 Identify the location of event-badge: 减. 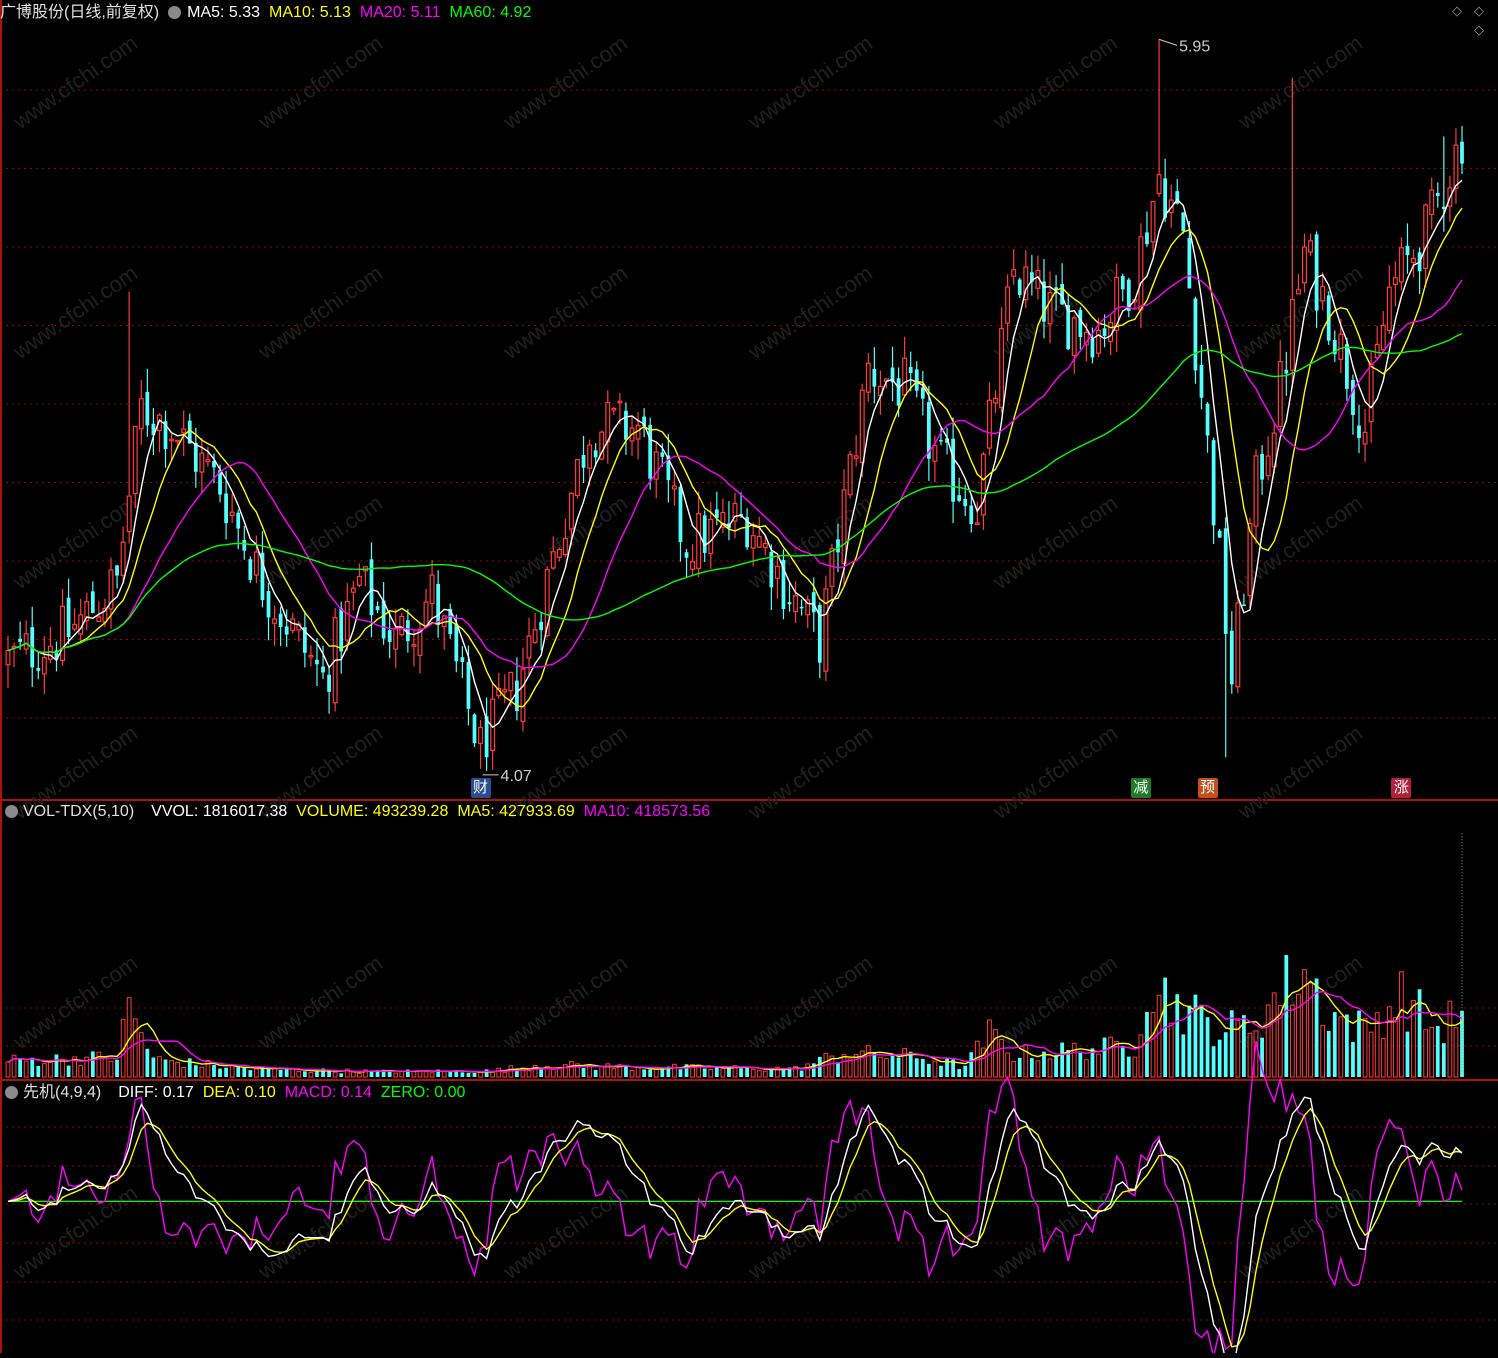
(1140, 788).